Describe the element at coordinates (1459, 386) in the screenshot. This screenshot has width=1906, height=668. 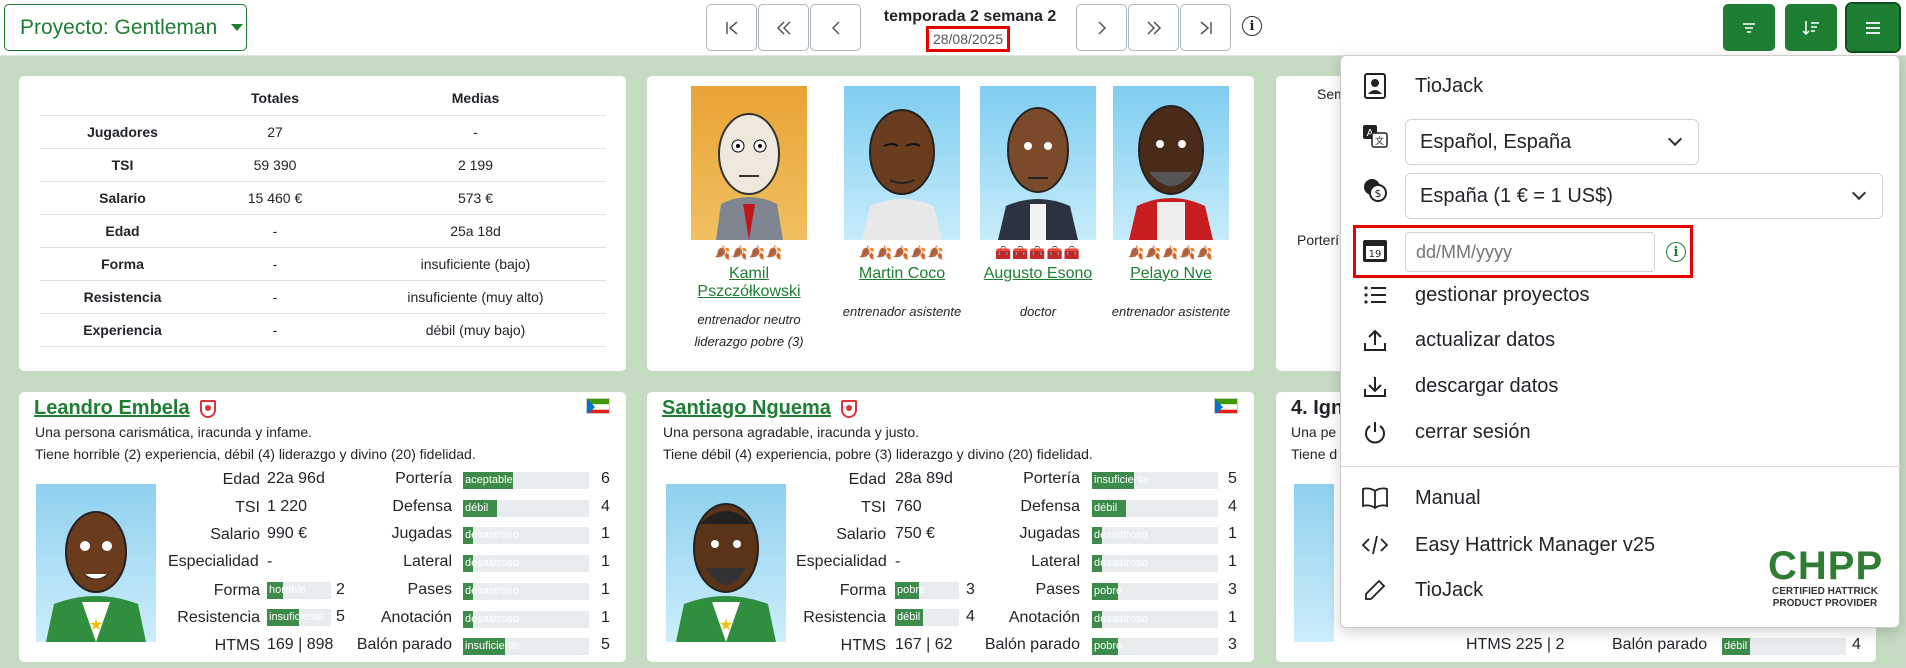
I see `menu-download-data: descargar datos` at that location.